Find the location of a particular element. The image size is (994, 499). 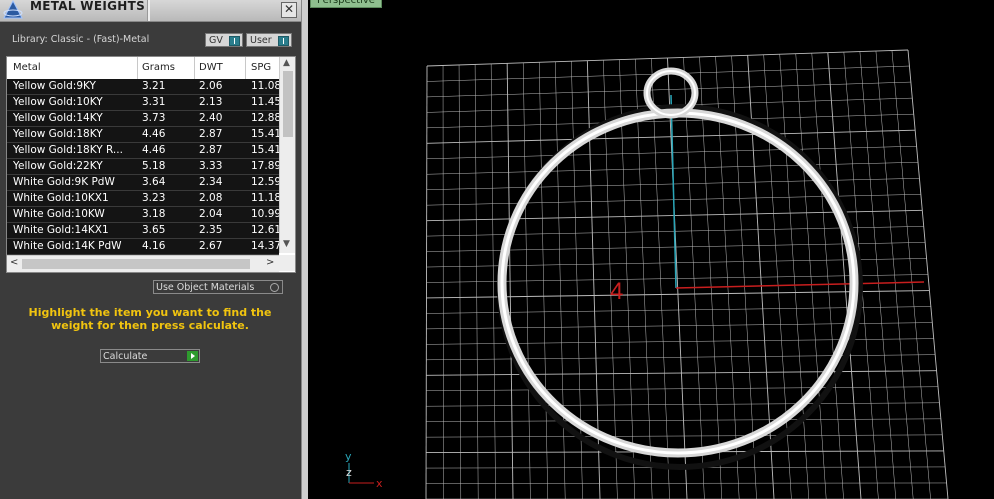

table-row: Yellow Gold:10KY 3.31 2.13 11.45 is located at coordinates (144, 103).